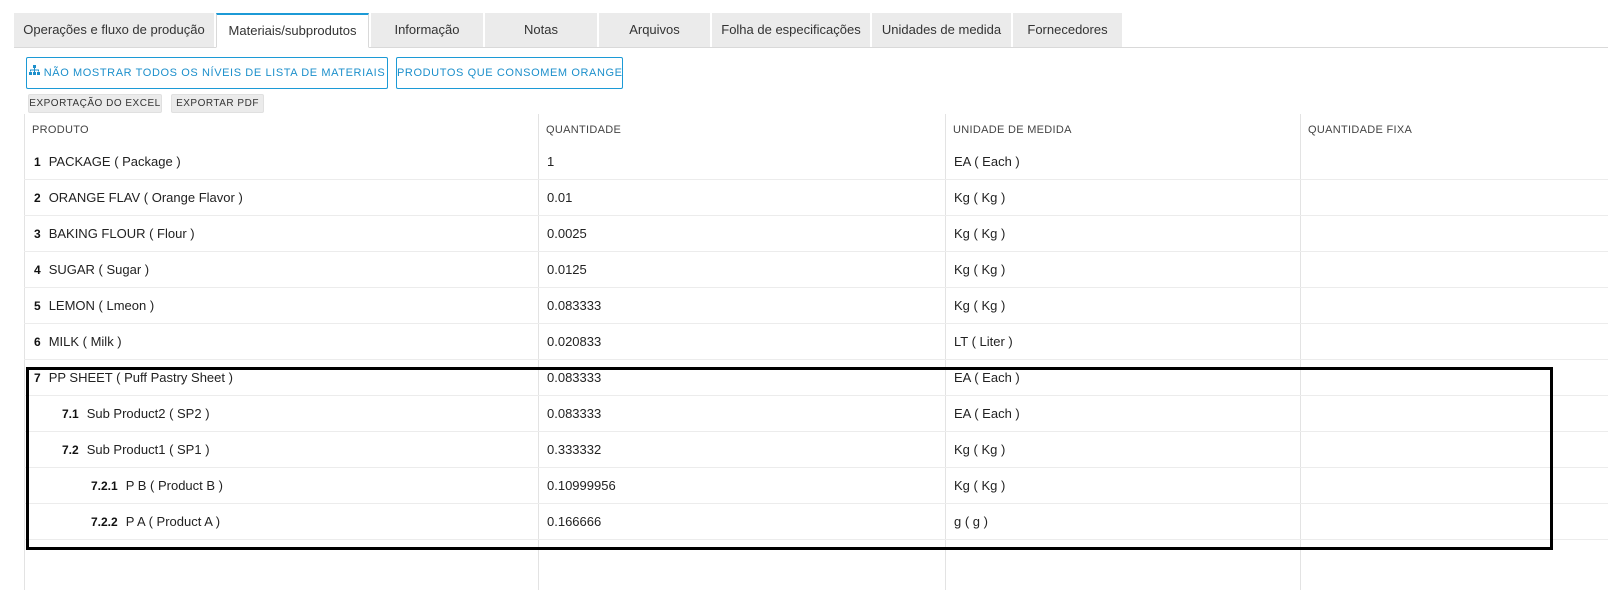  Describe the element at coordinates (654, 30) in the screenshot. I see `tab-files: Arquivos` at that location.